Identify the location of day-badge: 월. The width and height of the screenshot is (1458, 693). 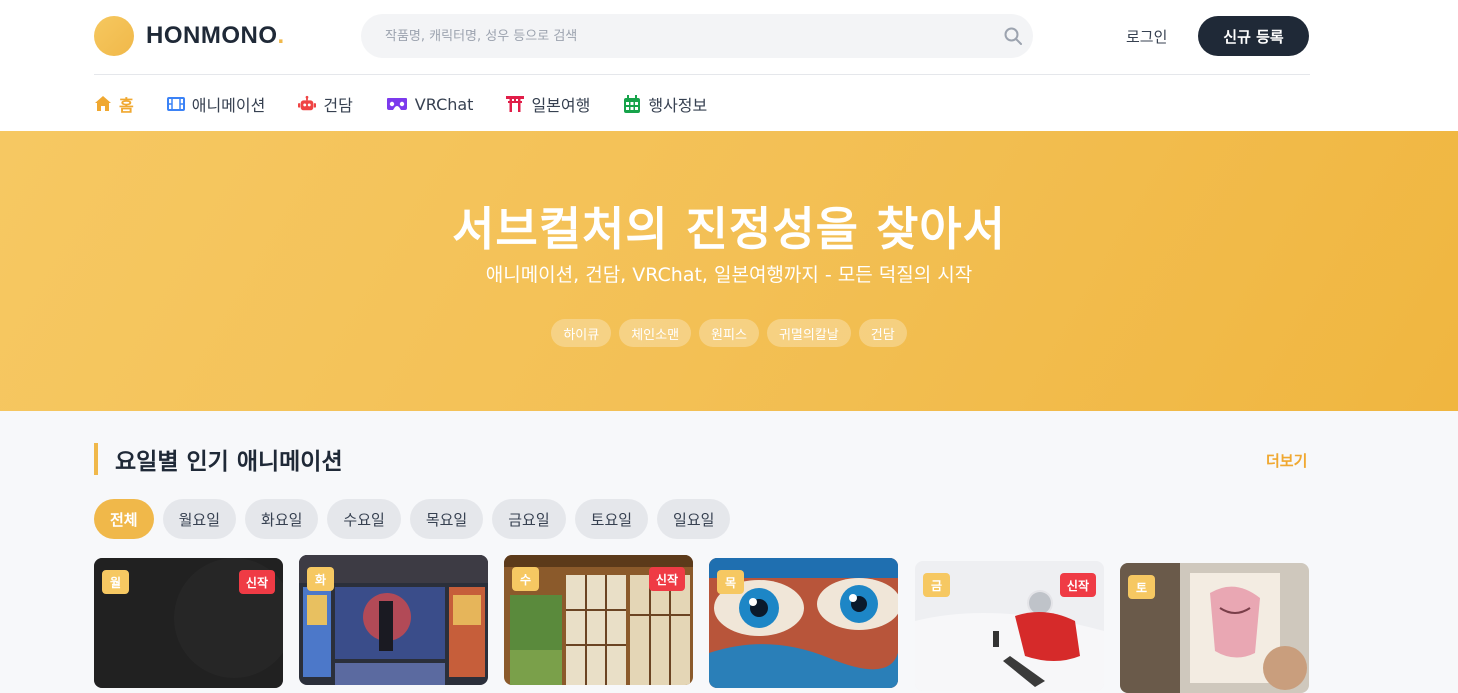
(115, 582).